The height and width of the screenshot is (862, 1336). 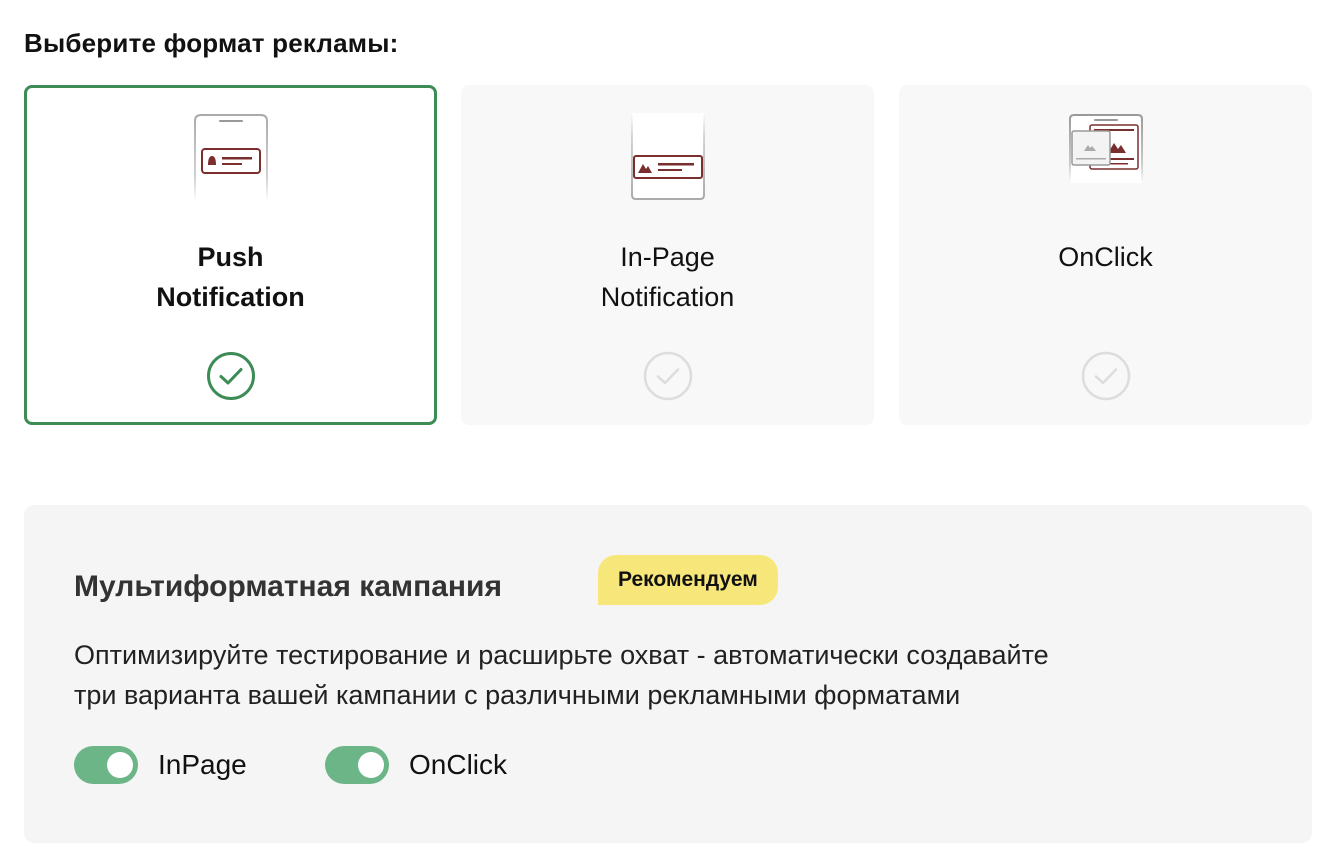 What do you see at coordinates (667, 277) in the screenshot?
I see `format-label-inpage: In-Page Notification` at bounding box center [667, 277].